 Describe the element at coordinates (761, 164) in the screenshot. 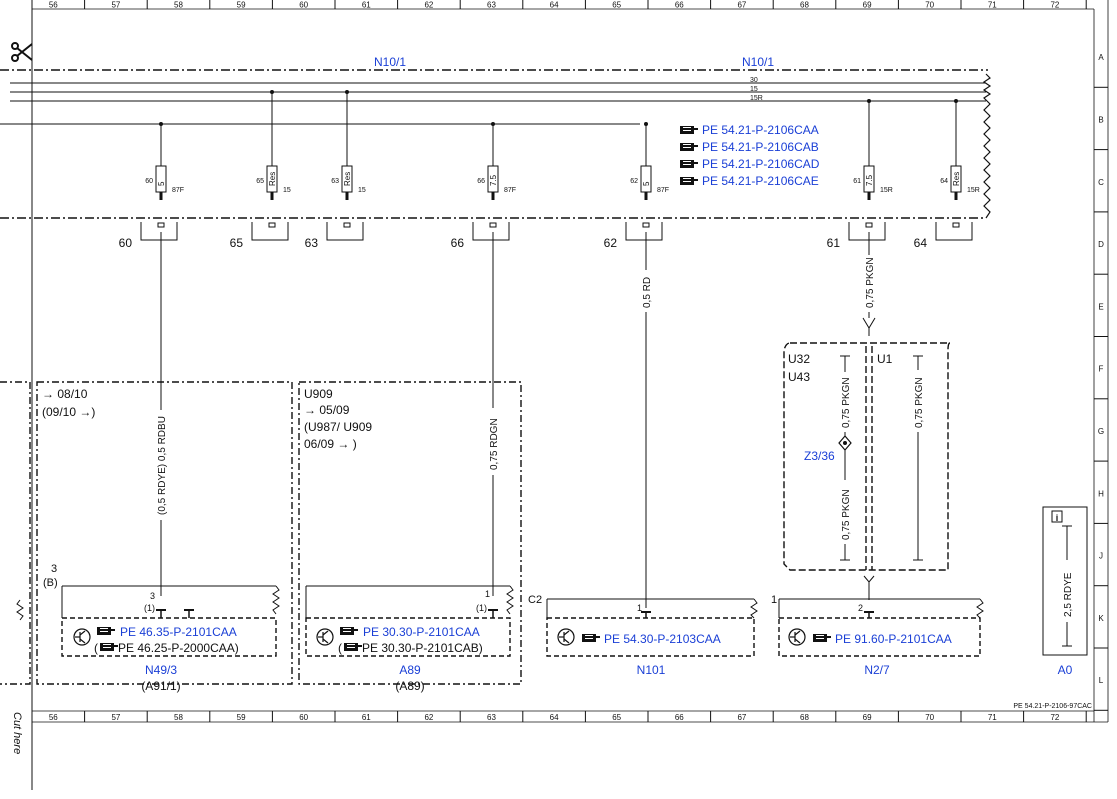

I see `reference-link: PE 54.21-P-2106CAD` at that location.